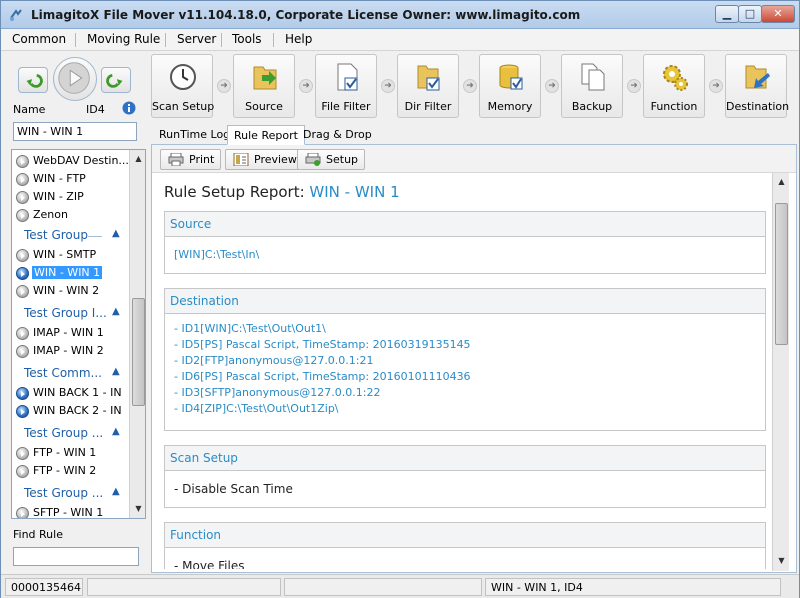 Image resolution: width=800 pixels, height=598 pixels. What do you see at coordinates (265, 78) in the screenshot?
I see `folder-arrow-icon` at bounding box center [265, 78].